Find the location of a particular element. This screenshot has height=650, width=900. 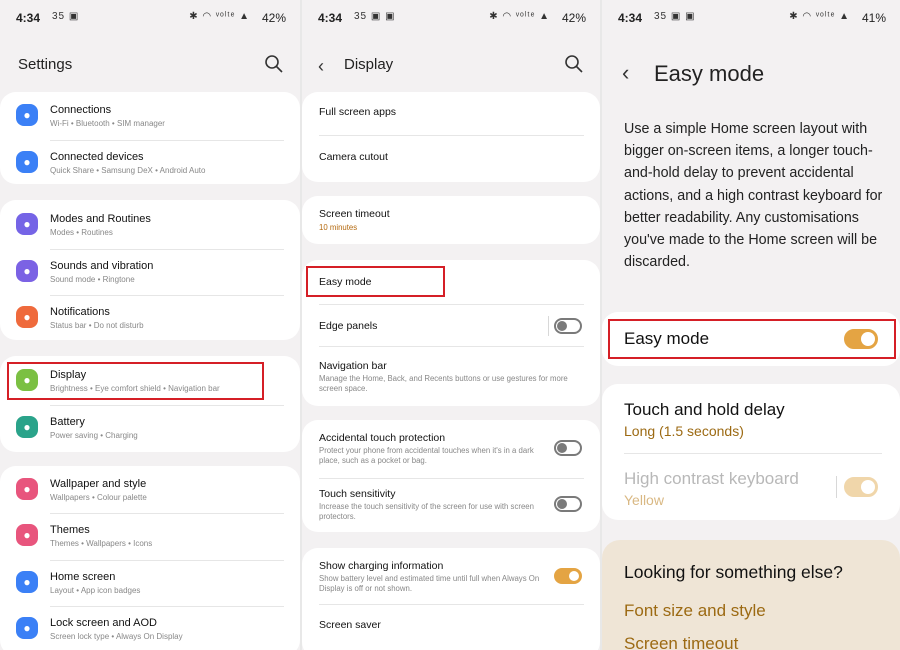

accidental-touch-toggle is located at coordinates (568, 448).